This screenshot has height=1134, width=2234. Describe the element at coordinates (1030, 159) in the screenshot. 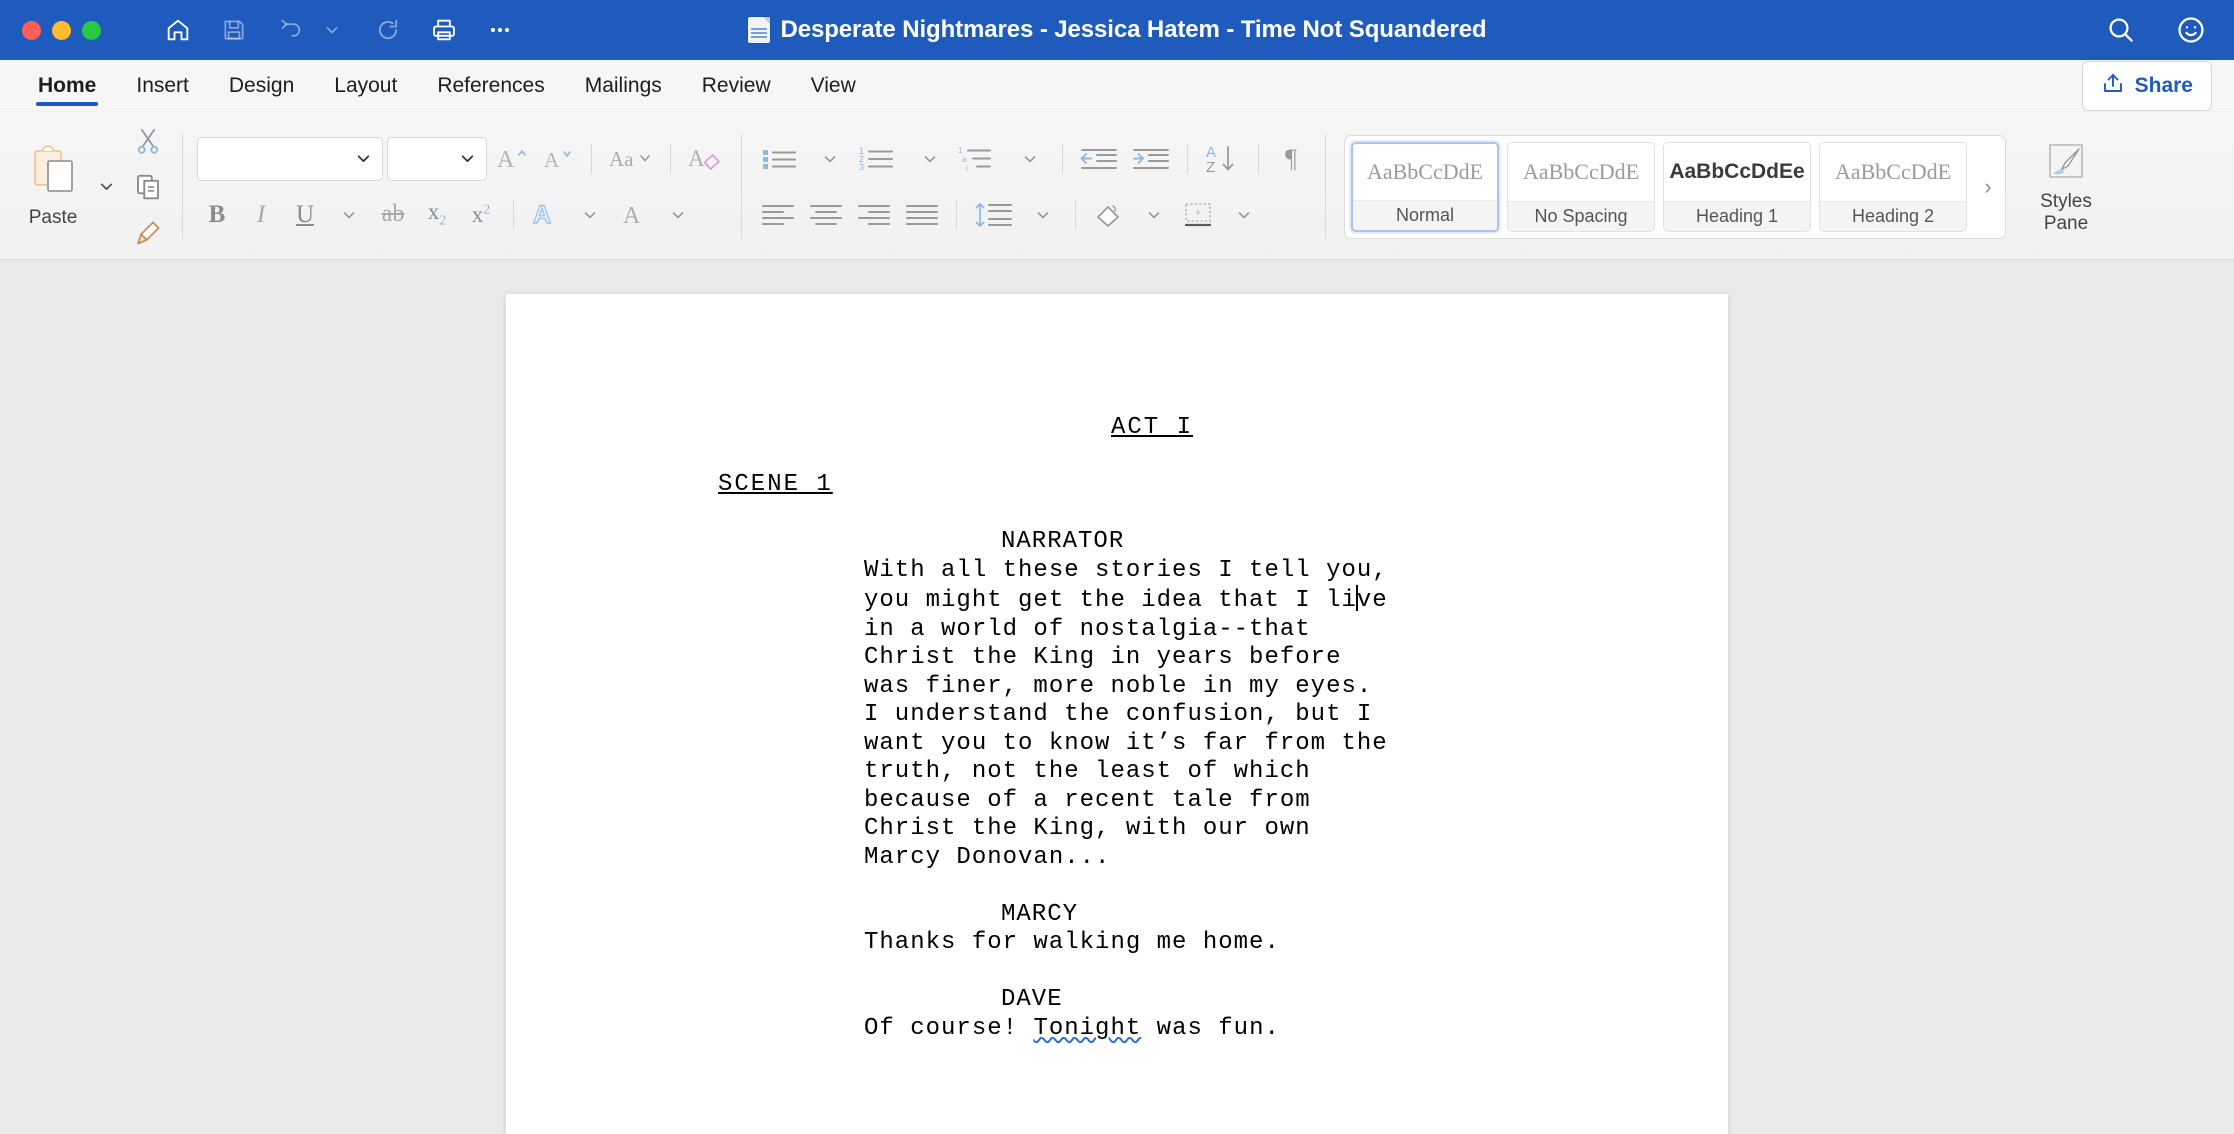

I see `multilevel-chevron-icon` at that location.